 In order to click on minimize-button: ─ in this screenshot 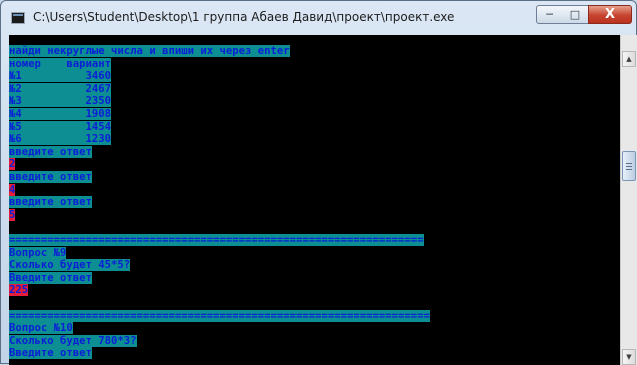, I will do `click(549, 14)`.